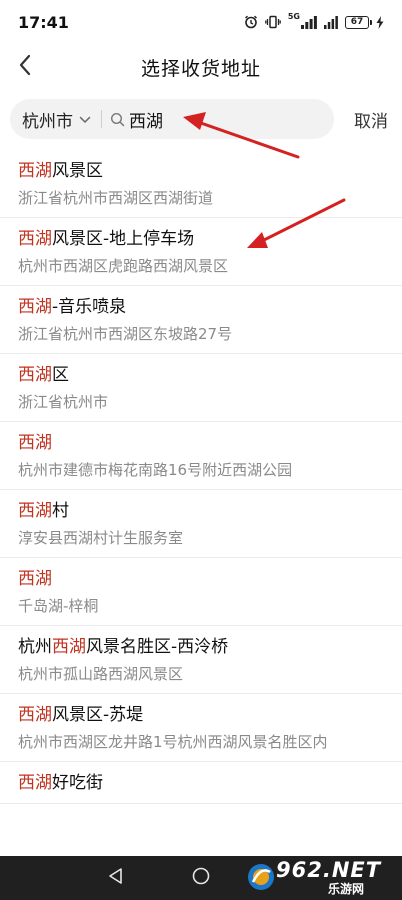  Describe the element at coordinates (261, 877) in the screenshot. I see `watermark-logo-icon` at that location.